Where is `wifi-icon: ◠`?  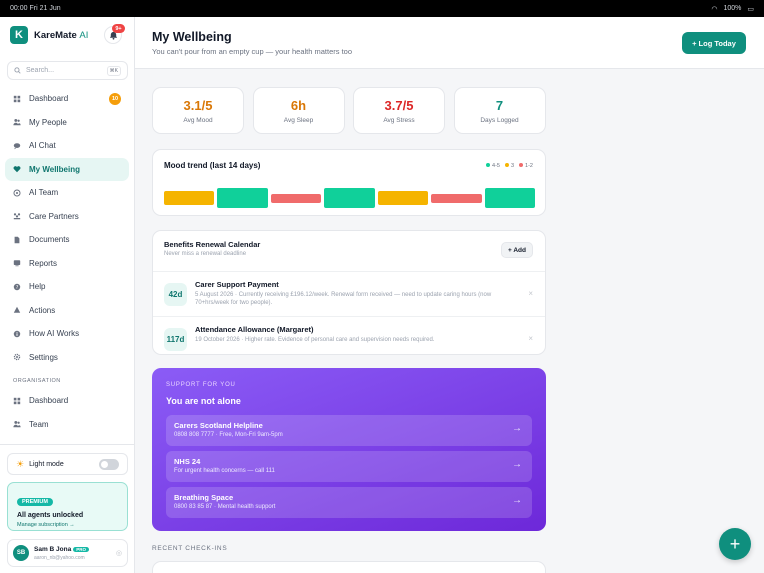
wifi-icon: ◠ is located at coordinates (714, 9).